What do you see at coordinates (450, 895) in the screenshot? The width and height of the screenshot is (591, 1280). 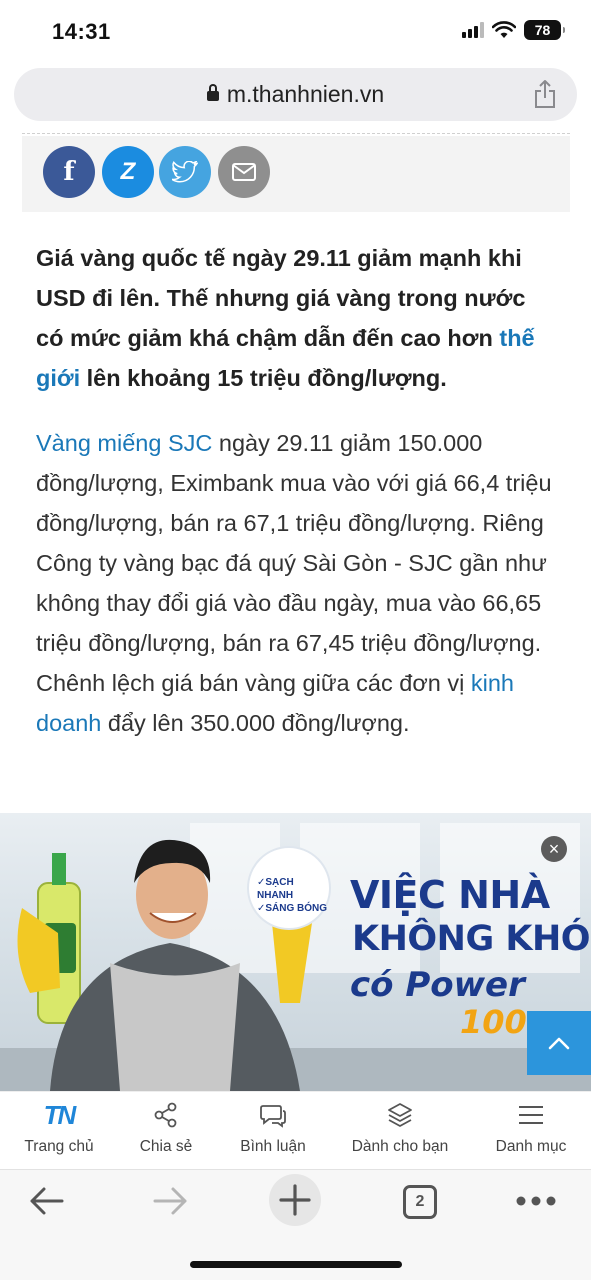 I see `ad-title-line-1: VIỆC NHÀ` at bounding box center [450, 895].